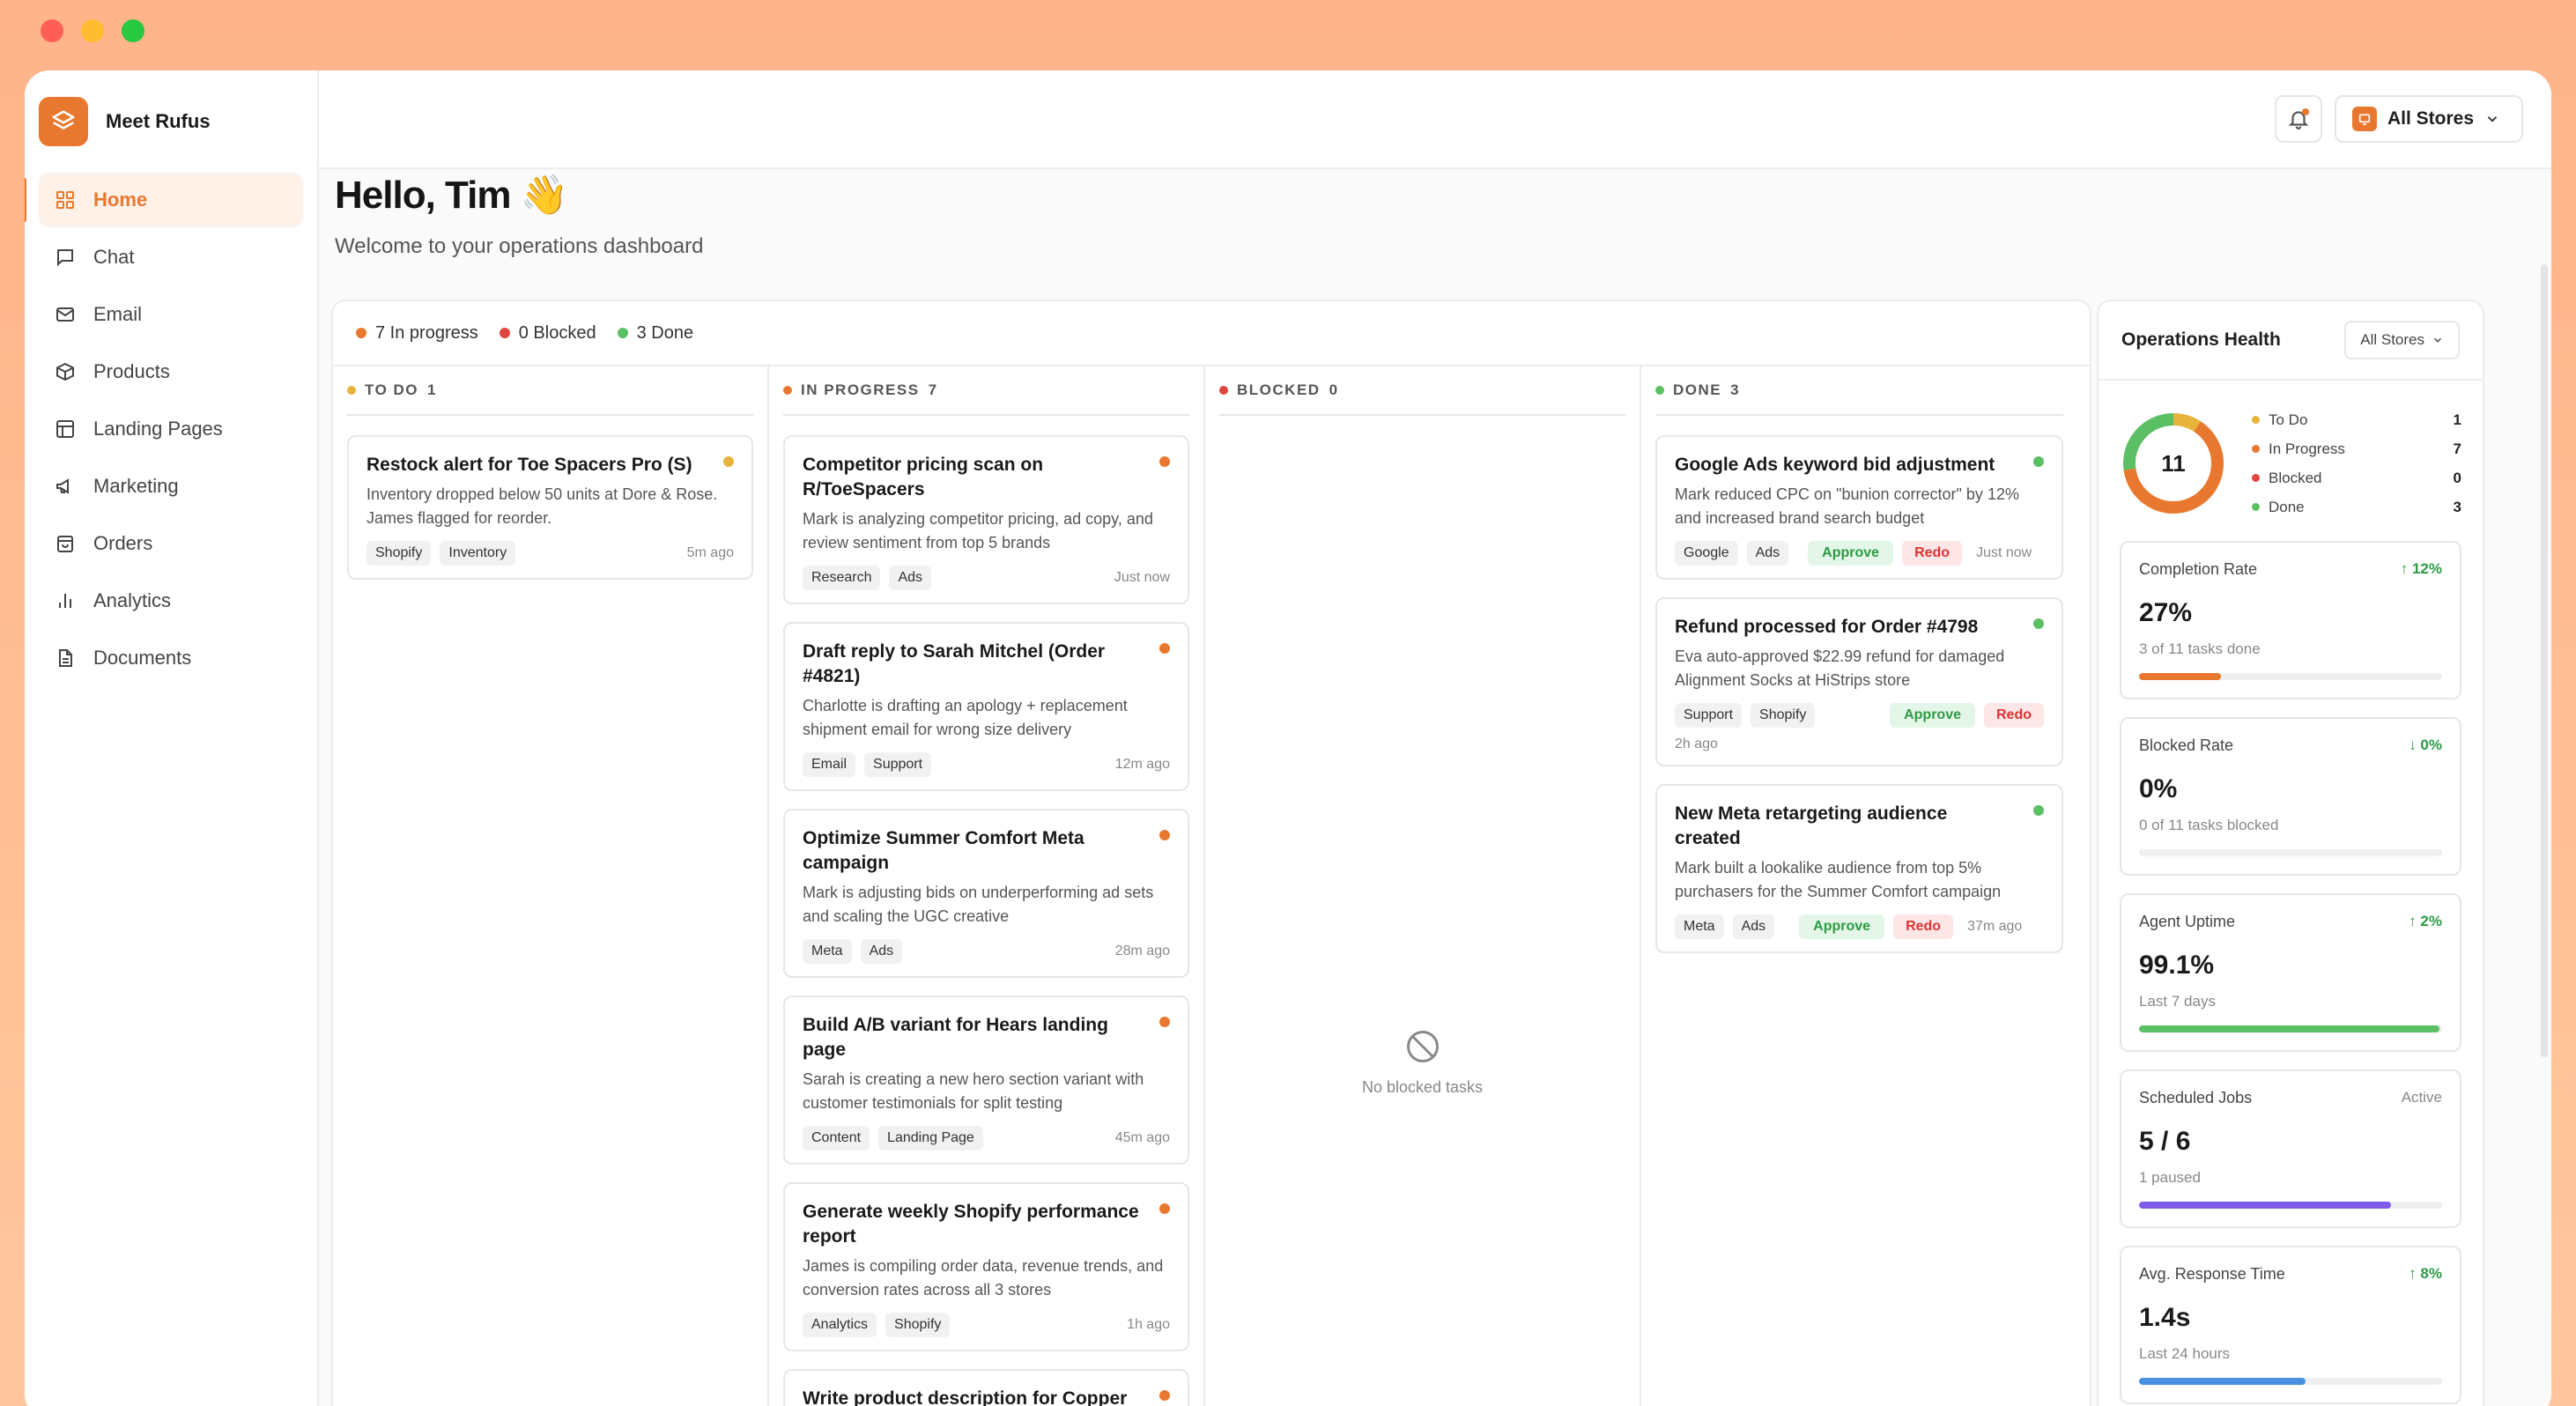  I want to click on task-donut-chart: 11, so click(2173, 463).